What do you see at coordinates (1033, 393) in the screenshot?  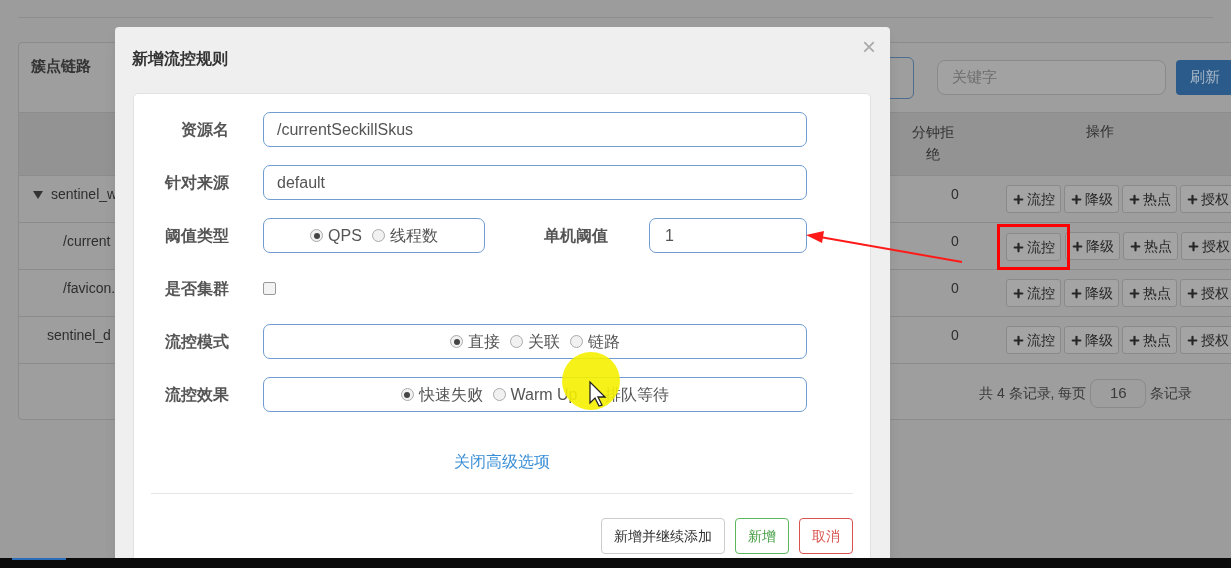 I see `record-count-text: 共 4 条记录, 每页` at bounding box center [1033, 393].